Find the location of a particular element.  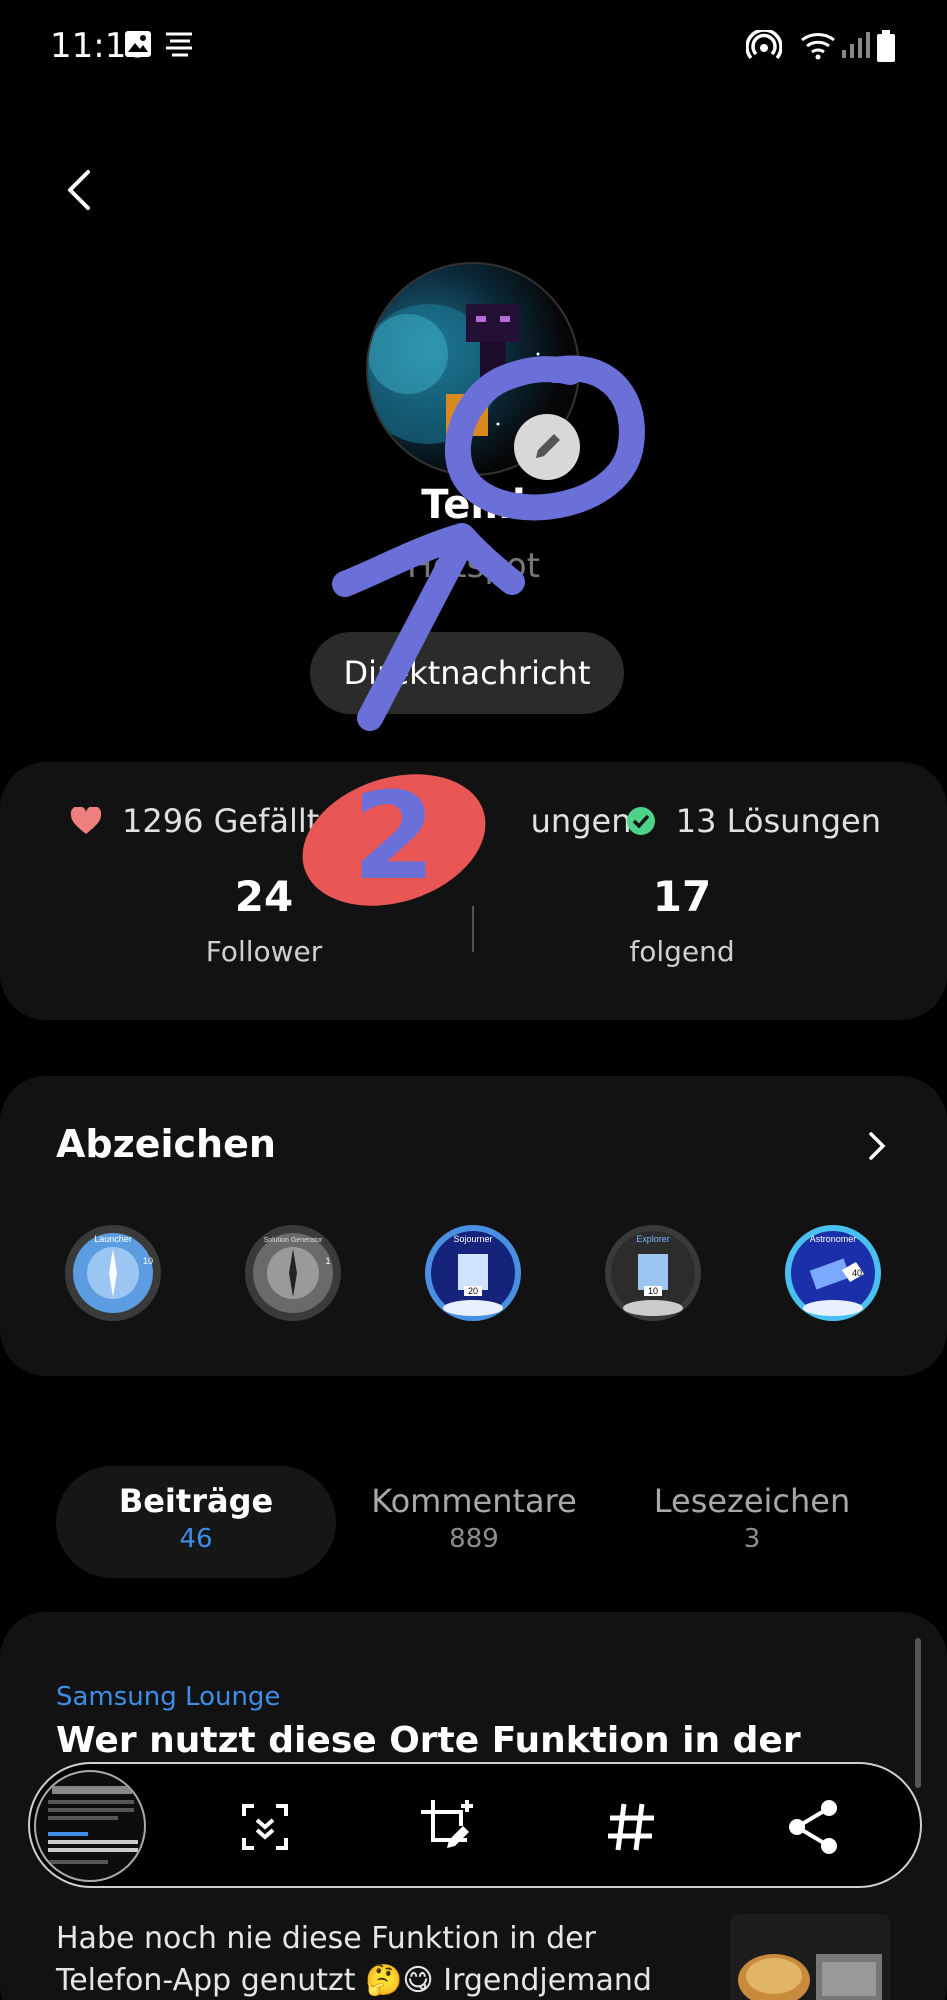

badge-astronomer: Astronomer 40 is located at coordinates (833, 1273).